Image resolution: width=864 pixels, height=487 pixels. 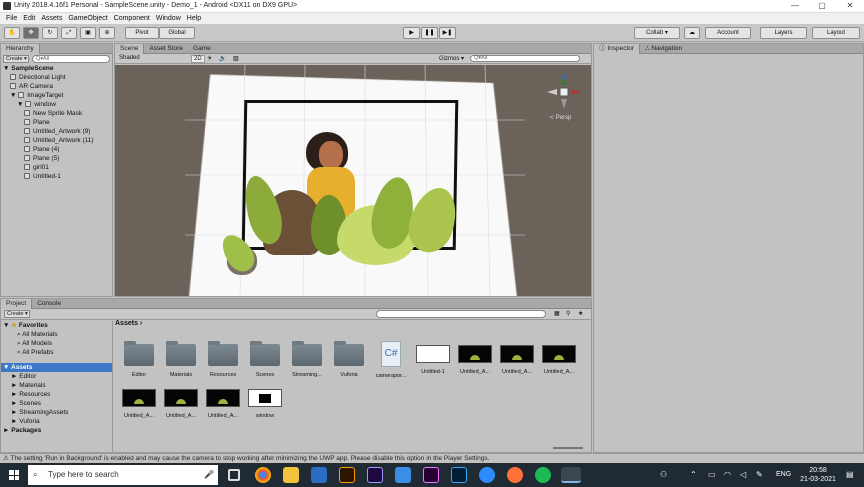 I want to click on tab-hierarchy: Hierarchy, so click(x=20, y=49).